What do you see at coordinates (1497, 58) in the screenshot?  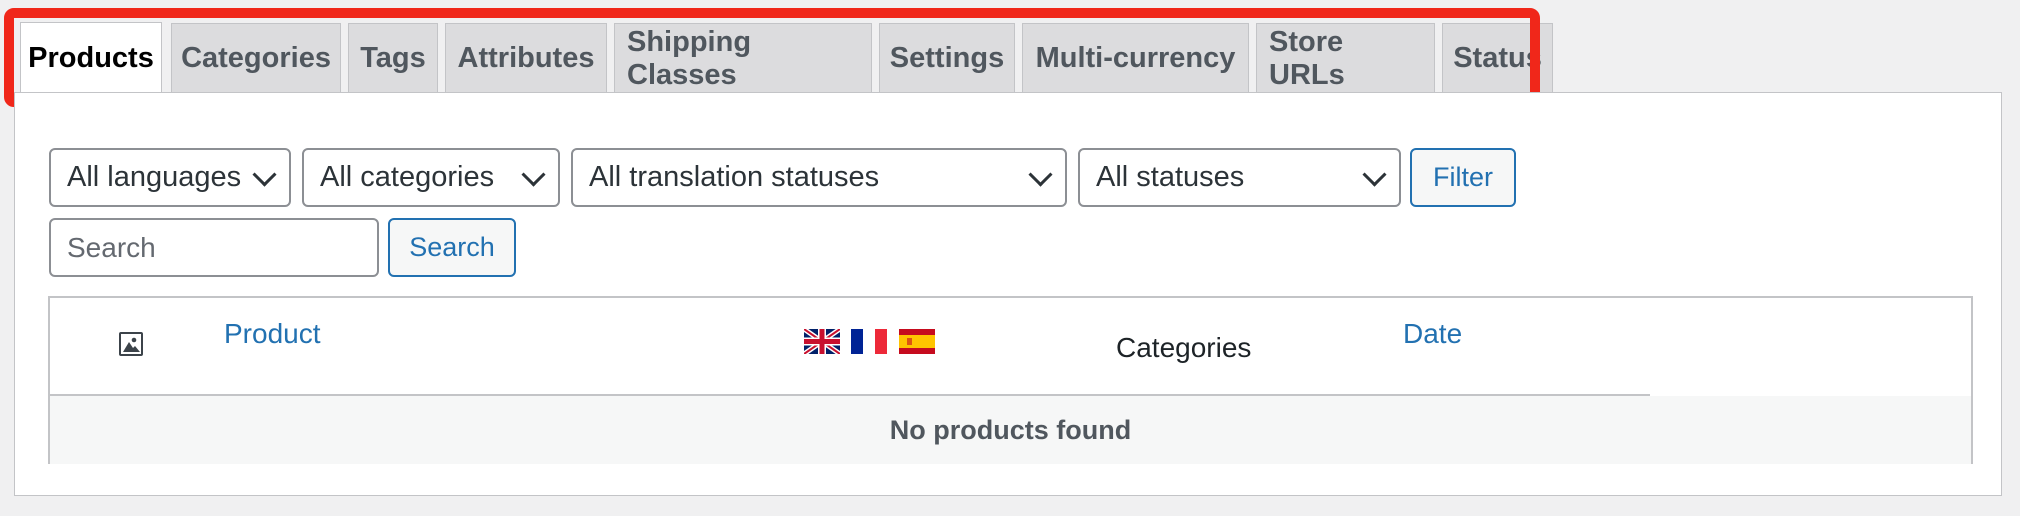 I see `tab-status: Status` at bounding box center [1497, 58].